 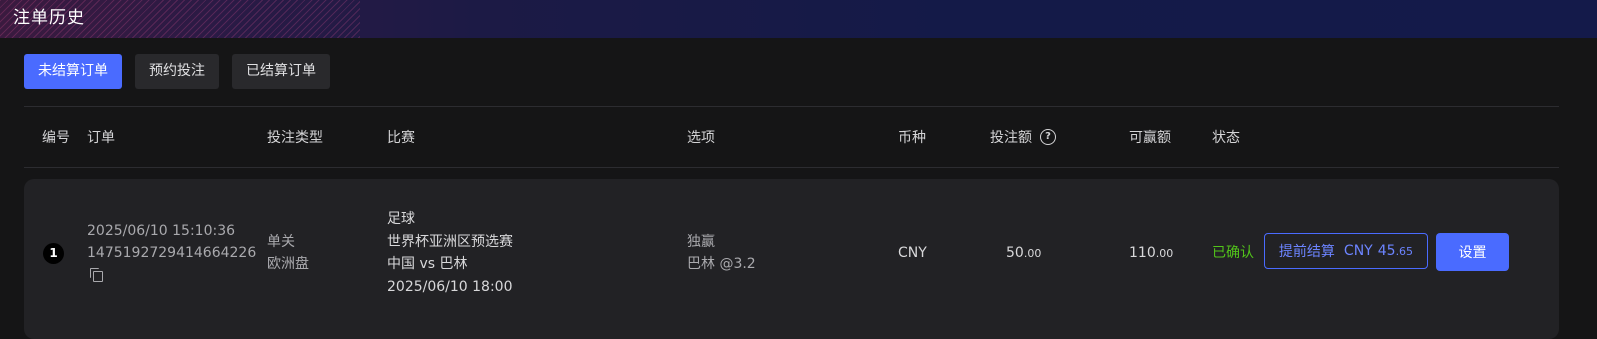 What do you see at coordinates (912, 253) in the screenshot?
I see `currency: CNY` at bounding box center [912, 253].